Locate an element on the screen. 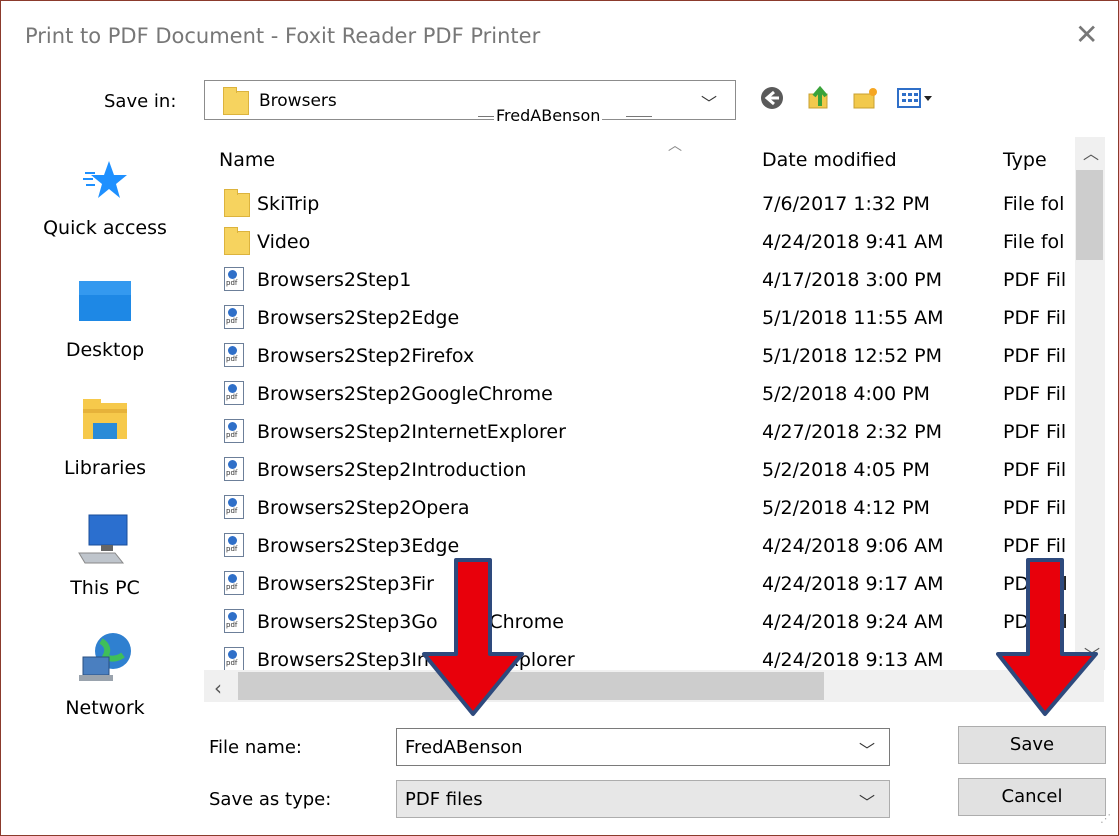 This screenshot has height=836, width=1119. save-in-dropdown: Browsers ﹀ is located at coordinates (470, 100).